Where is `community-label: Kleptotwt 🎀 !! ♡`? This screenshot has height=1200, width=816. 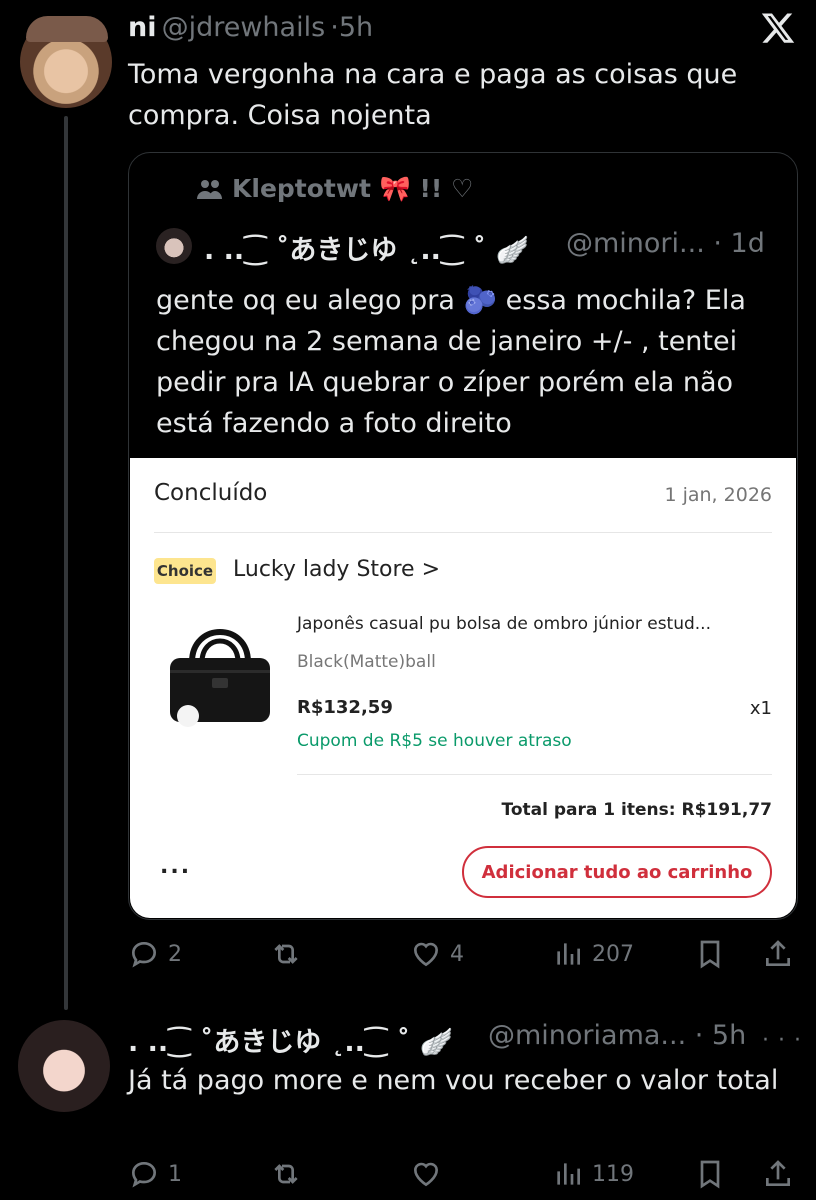 community-label: Kleptotwt 🎀 !! ♡ is located at coordinates (334, 189).